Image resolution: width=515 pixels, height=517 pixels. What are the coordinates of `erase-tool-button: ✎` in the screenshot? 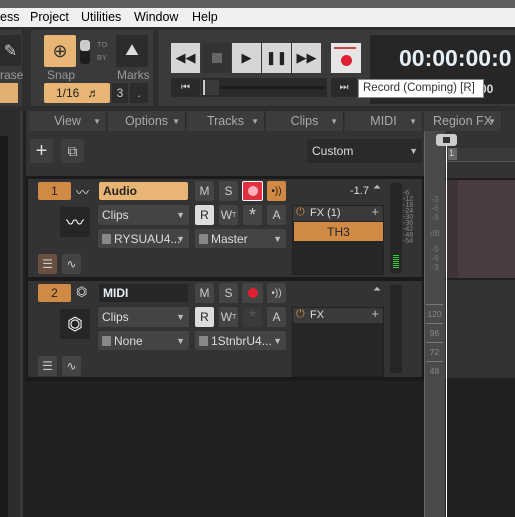 It's located at (10, 50).